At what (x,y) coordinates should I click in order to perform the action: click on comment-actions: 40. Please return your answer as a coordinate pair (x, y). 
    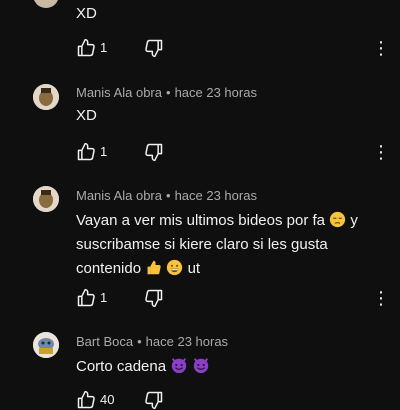
    Looking at the image, I should click on (226, 400).